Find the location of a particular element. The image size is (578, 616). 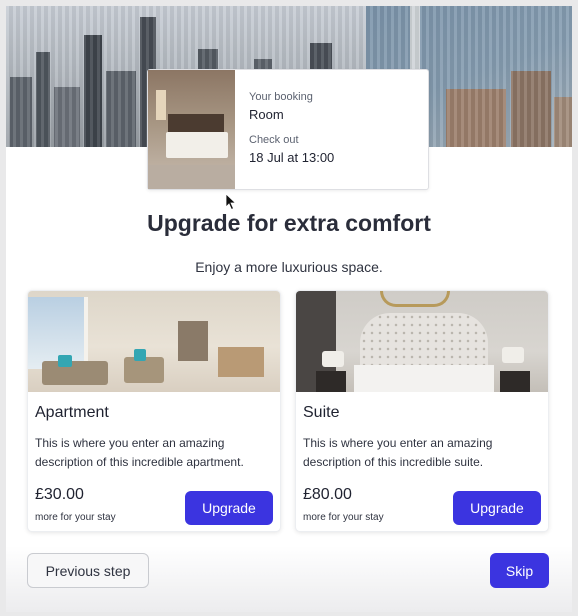

mouse-cursor-icon is located at coordinates (231, 202).